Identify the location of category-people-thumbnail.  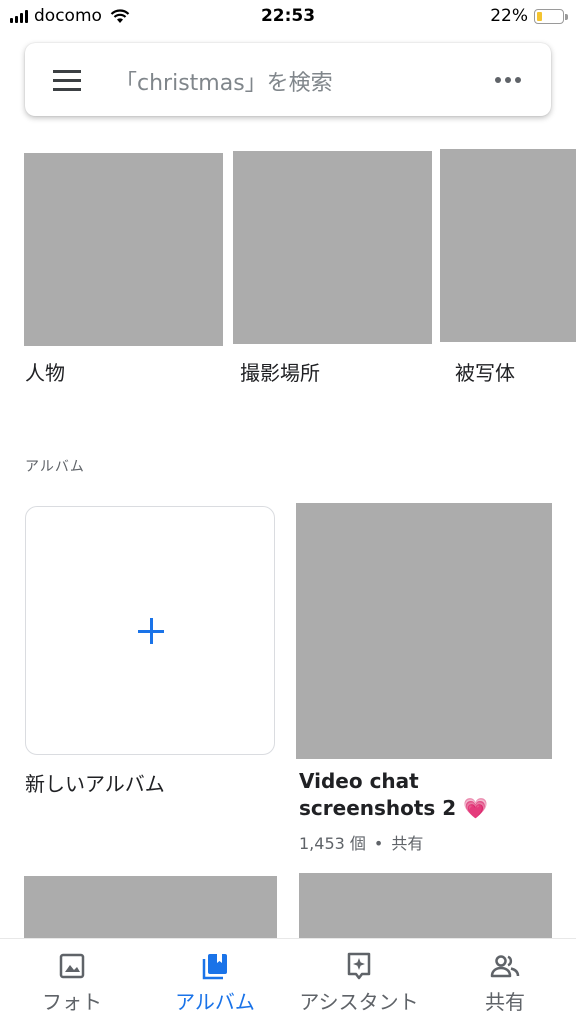
(123, 249).